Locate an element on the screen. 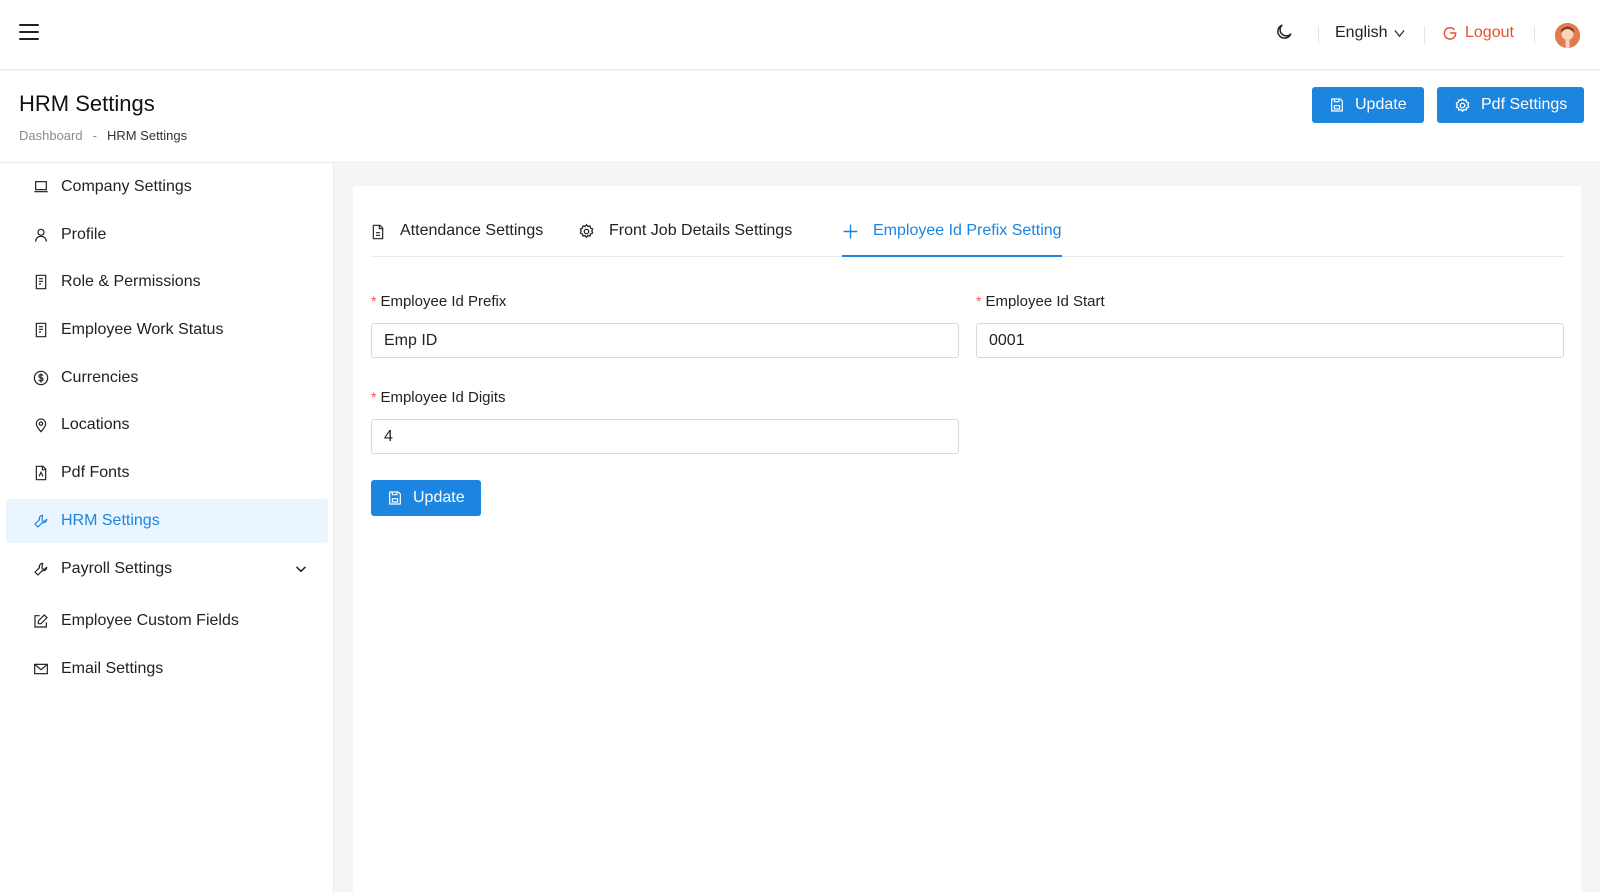 The width and height of the screenshot is (1600, 892). file-icon is located at coordinates (378, 232).